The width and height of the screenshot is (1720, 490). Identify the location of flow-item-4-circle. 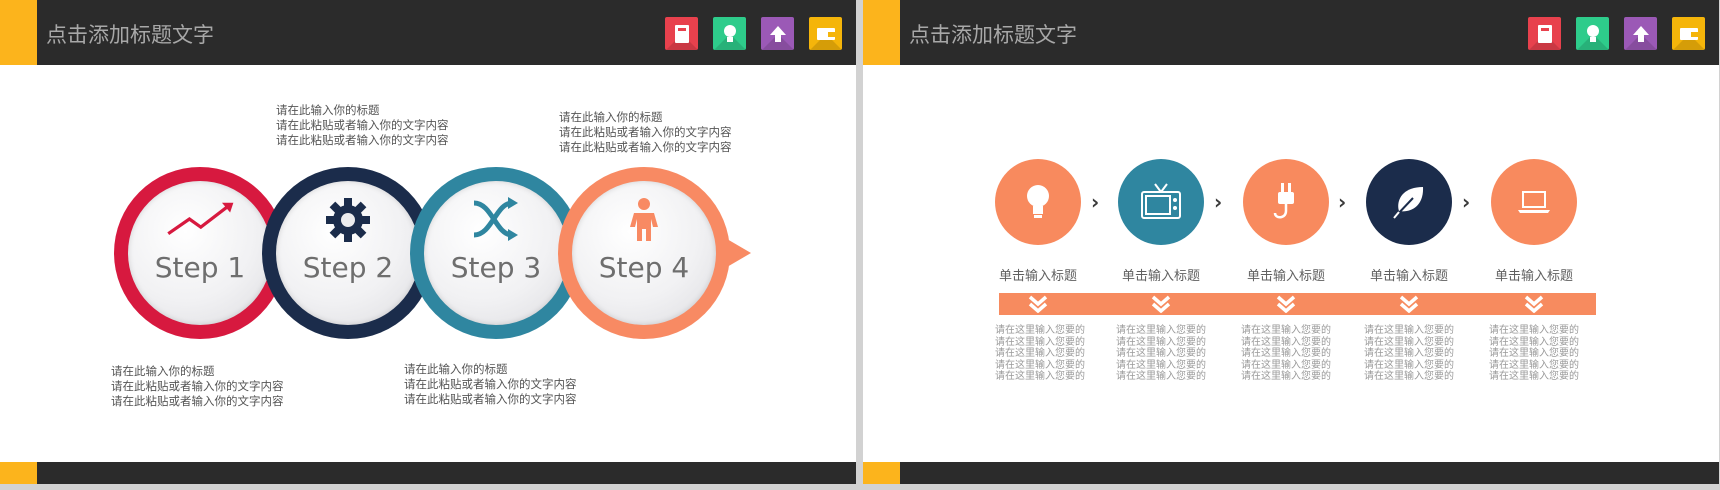
(1409, 202).